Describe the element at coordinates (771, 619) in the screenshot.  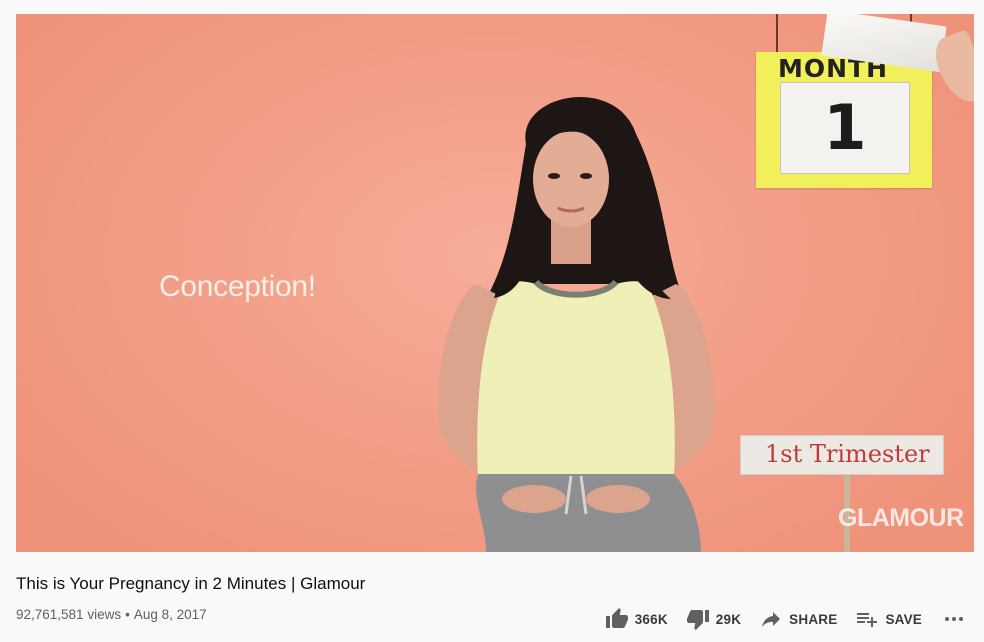
I see `share-arrow-icon` at that location.